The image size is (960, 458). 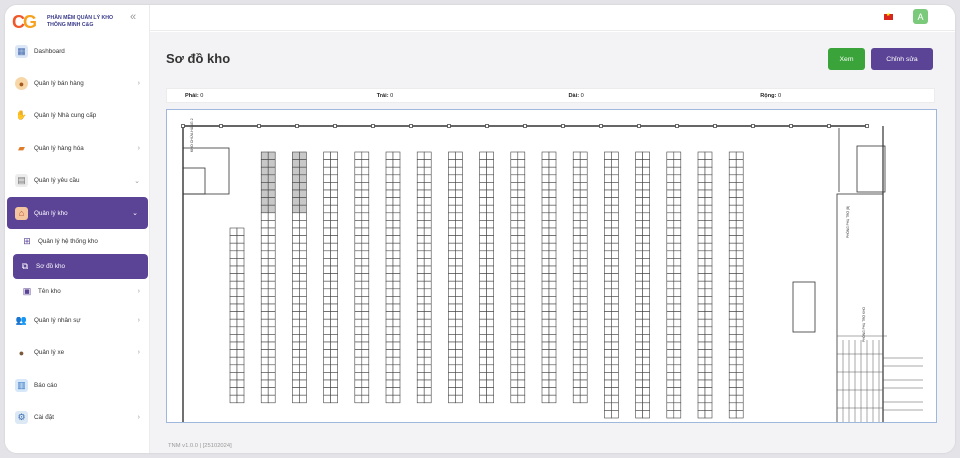 I want to click on sidebar-item-settings: ⚙ Cài đặt ›, so click(x=77, y=418).